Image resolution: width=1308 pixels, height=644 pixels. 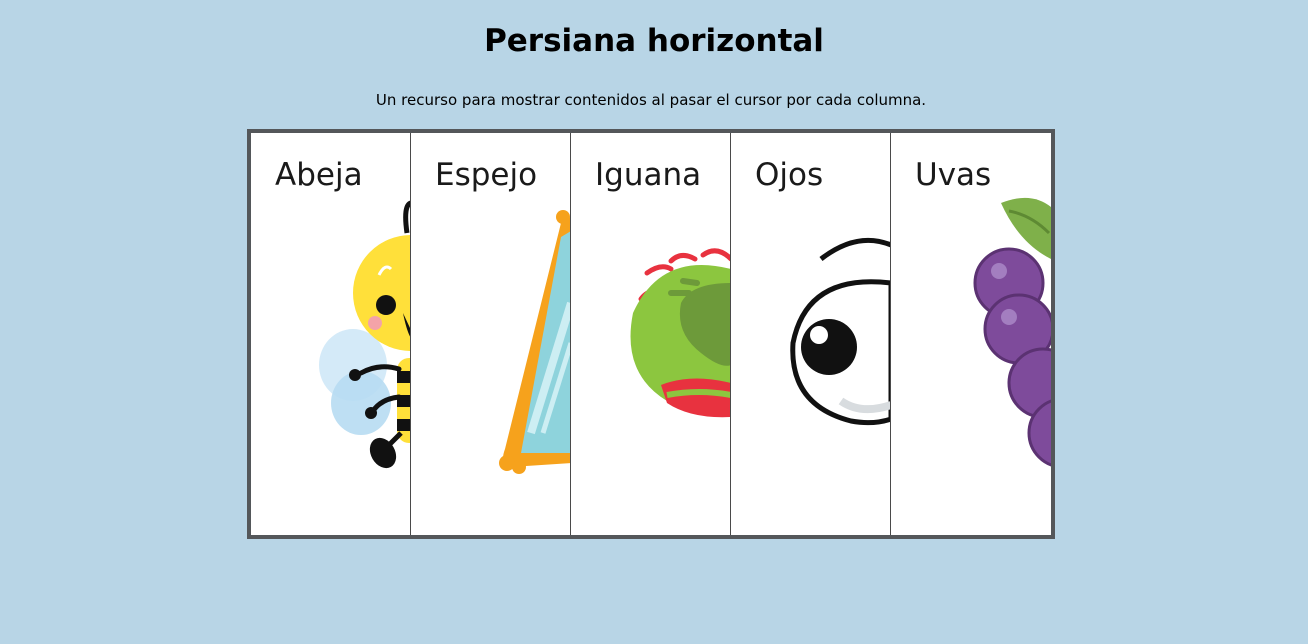 I want to click on page-title: Persiana horizontal, so click(x=654, y=41).